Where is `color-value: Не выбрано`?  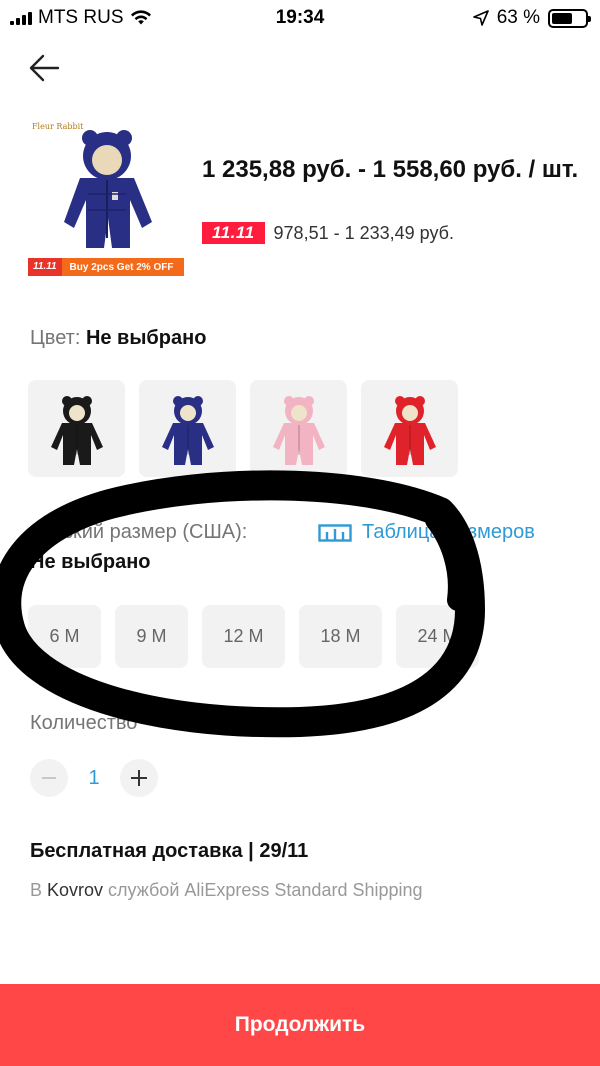
color-value: Не выбрано is located at coordinates (146, 338).